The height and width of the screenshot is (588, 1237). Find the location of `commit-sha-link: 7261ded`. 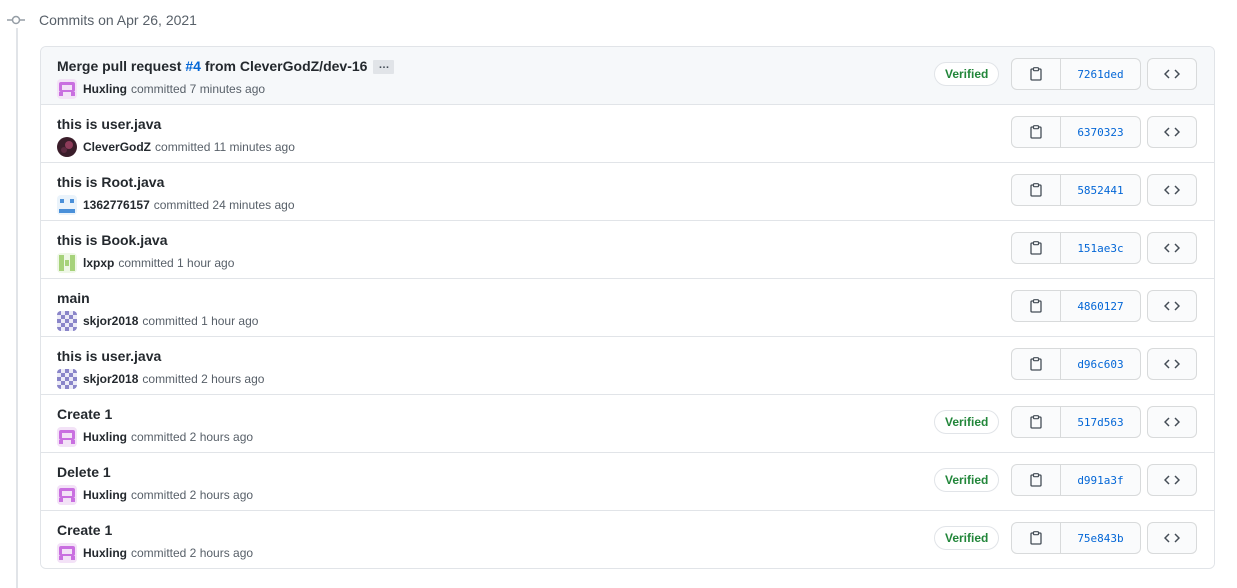

commit-sha-link: 7261ded is located at coordinates (1100, 74).